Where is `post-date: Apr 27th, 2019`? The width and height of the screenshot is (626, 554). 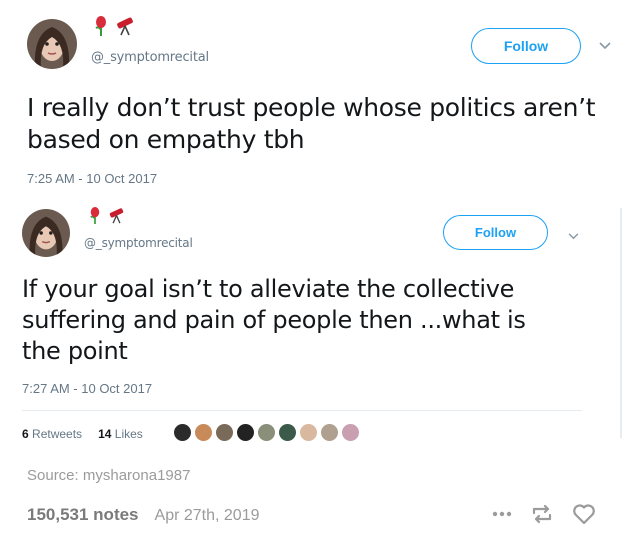
post-date: Apr 27th, 2019 is located at coordinates (207, 516).